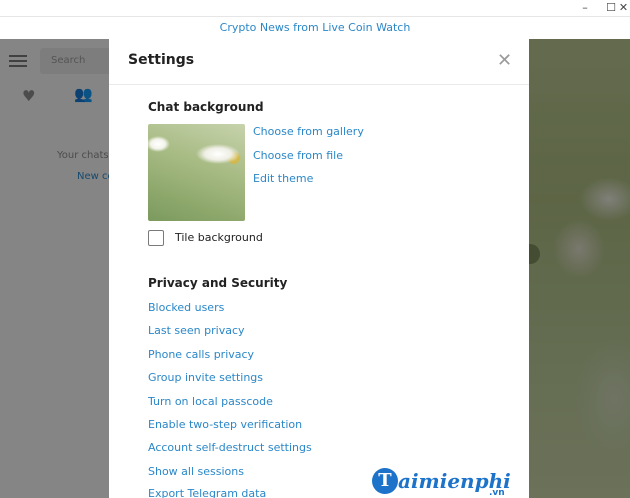 This screenshot has width=630, height=498. What do you see at coordinates (283, 178) in the screenshot?
I see `edit-theme-link: Edit theme` at bounding box center [283, 178].